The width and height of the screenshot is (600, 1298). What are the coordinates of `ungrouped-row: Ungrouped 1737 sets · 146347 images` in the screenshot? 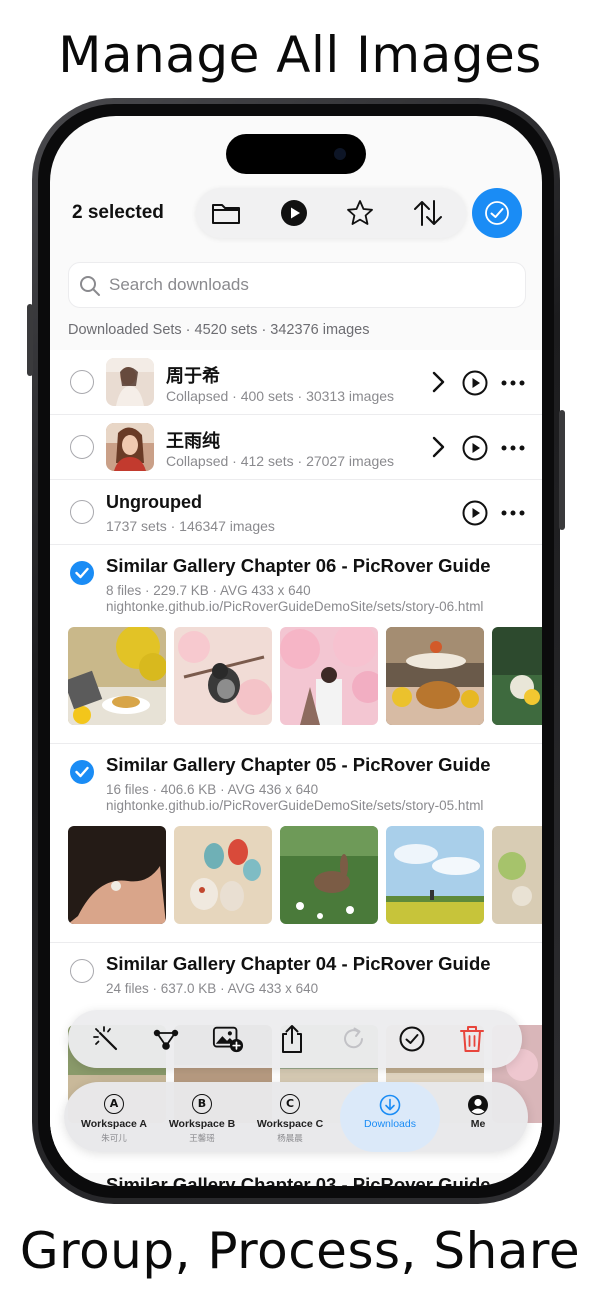 It's located at (296, 512).